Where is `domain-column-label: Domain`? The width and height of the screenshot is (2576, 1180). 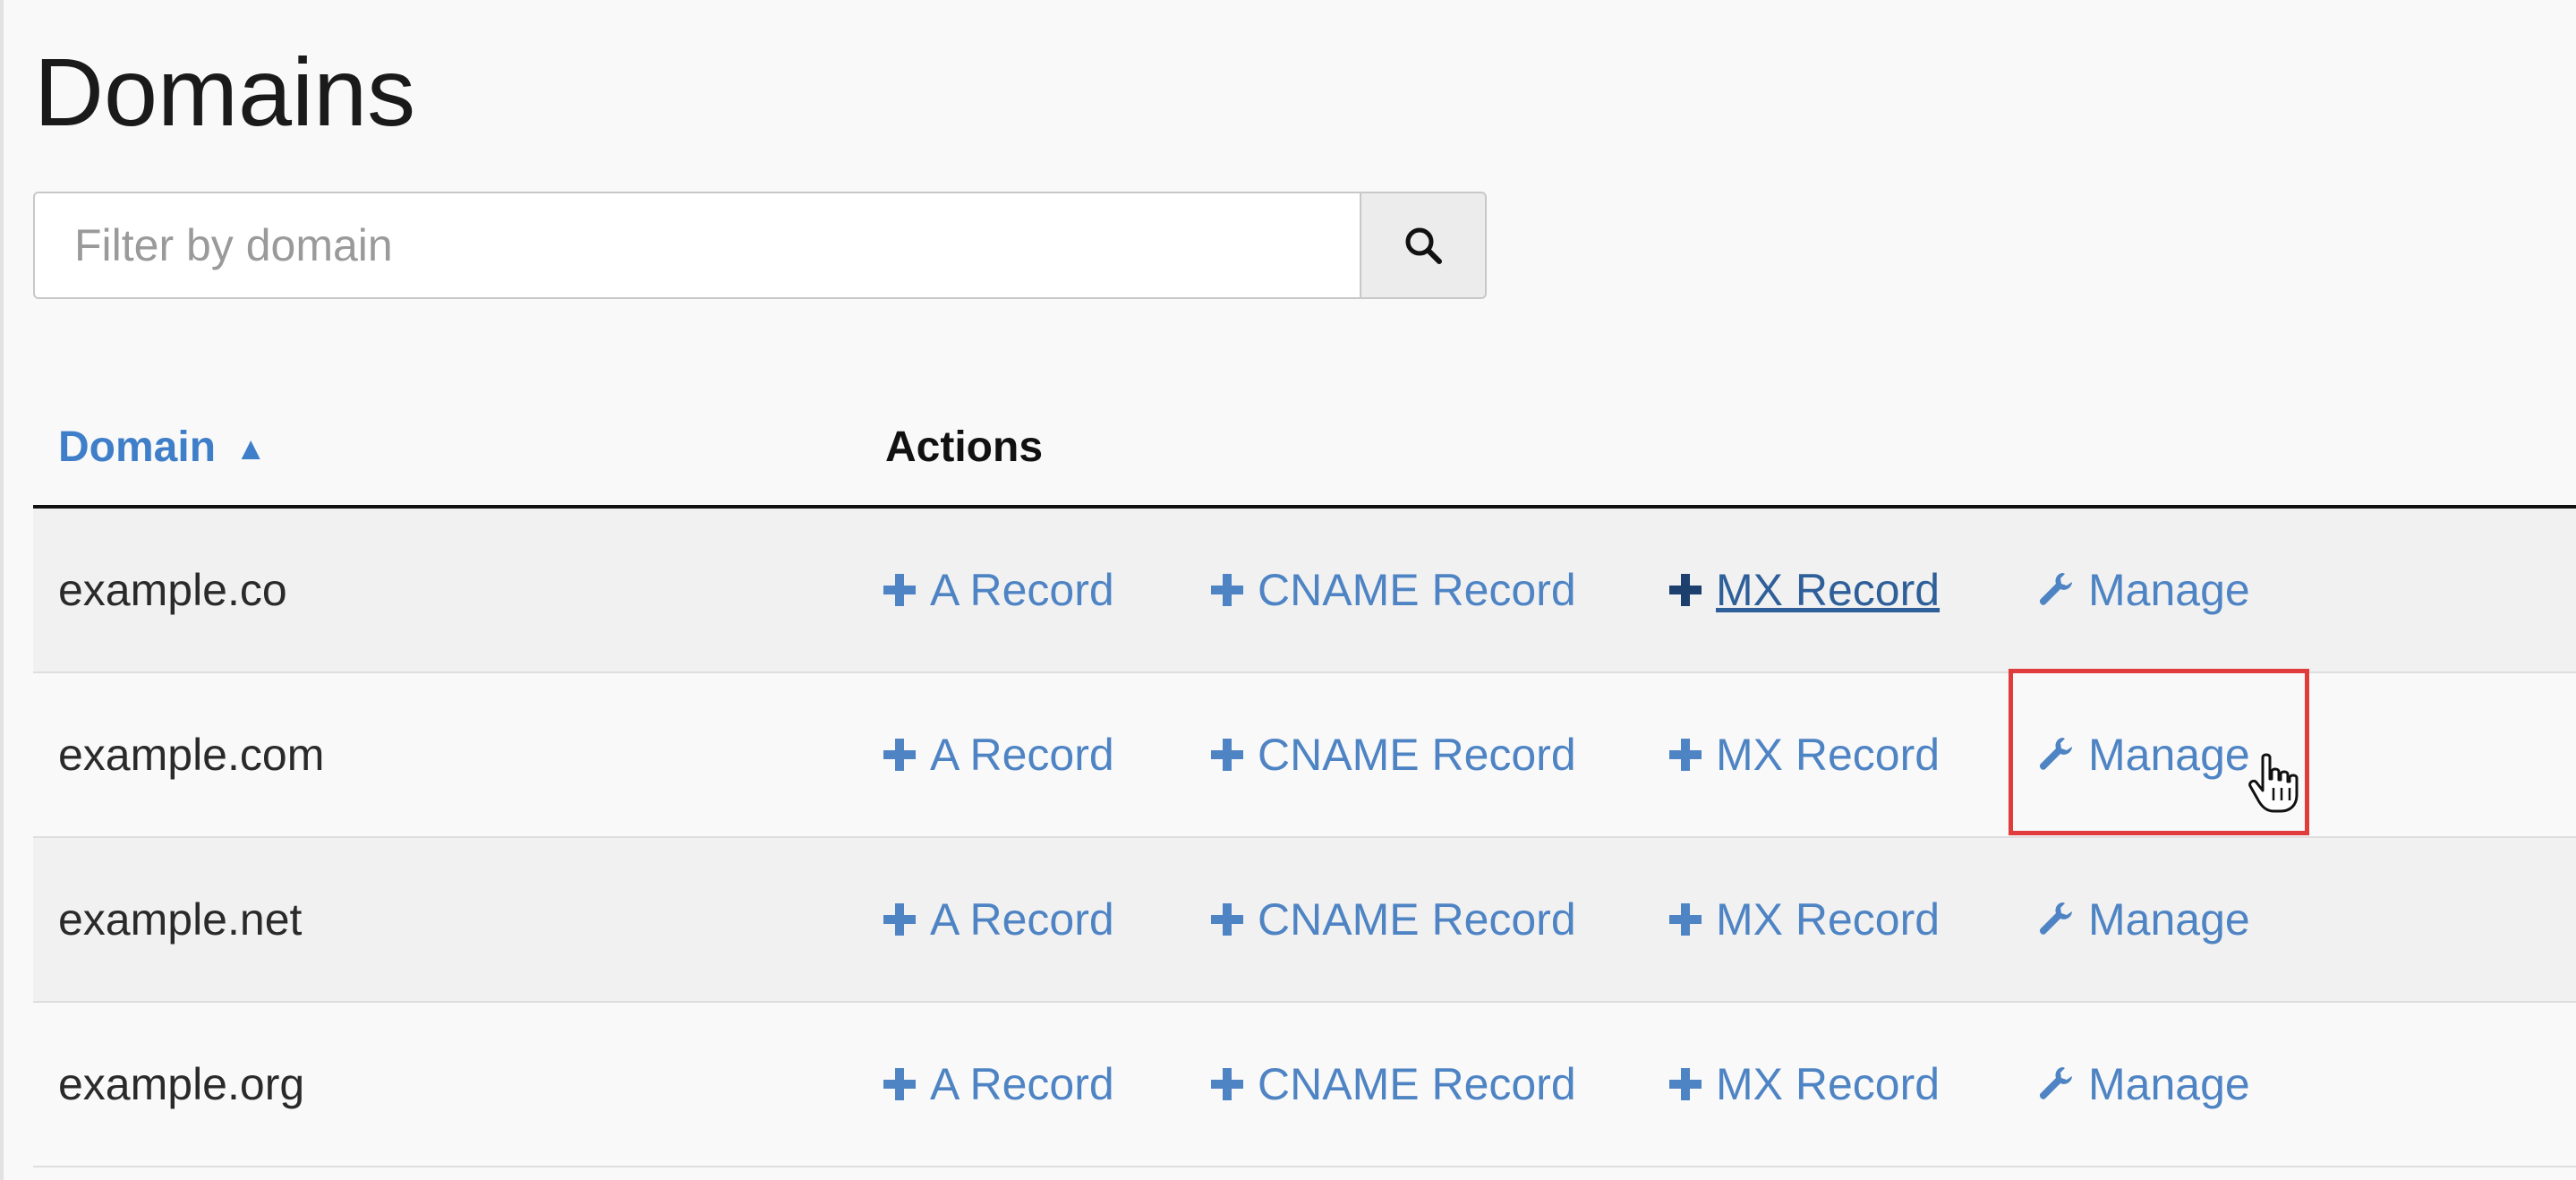
domain-column-label: Domain is located at coordinates (137, 447).